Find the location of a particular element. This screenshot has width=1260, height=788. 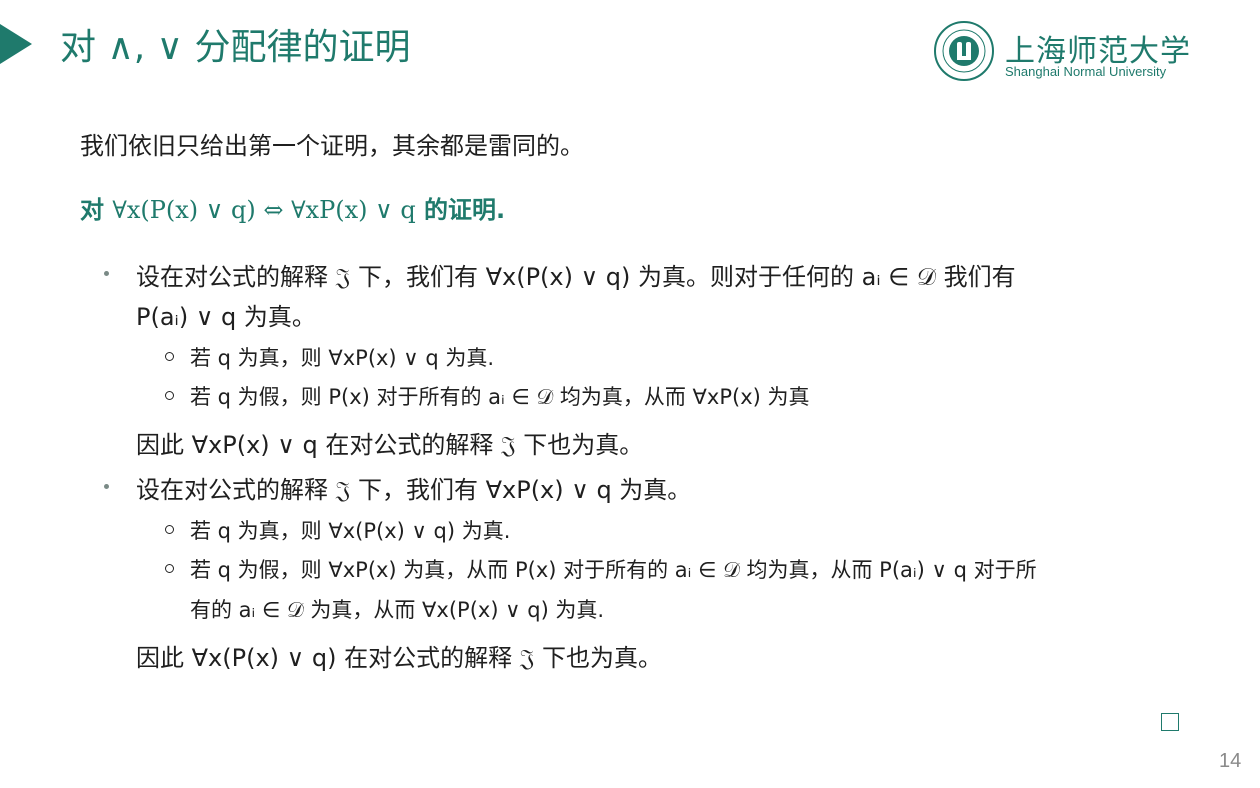

part2-sub2-line2: 有的 aᵢ ∈ 𝒟 为真，从而 ∀x(P(x) ∨ q) 为真. is located at coordinates (397, 610).